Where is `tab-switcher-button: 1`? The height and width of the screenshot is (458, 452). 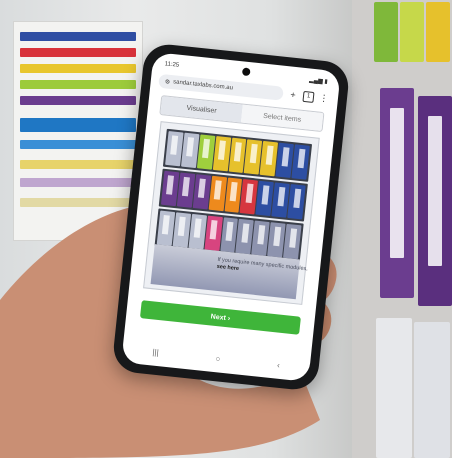 tab-switcher-button: 1 is located at coordinates (308, 96).